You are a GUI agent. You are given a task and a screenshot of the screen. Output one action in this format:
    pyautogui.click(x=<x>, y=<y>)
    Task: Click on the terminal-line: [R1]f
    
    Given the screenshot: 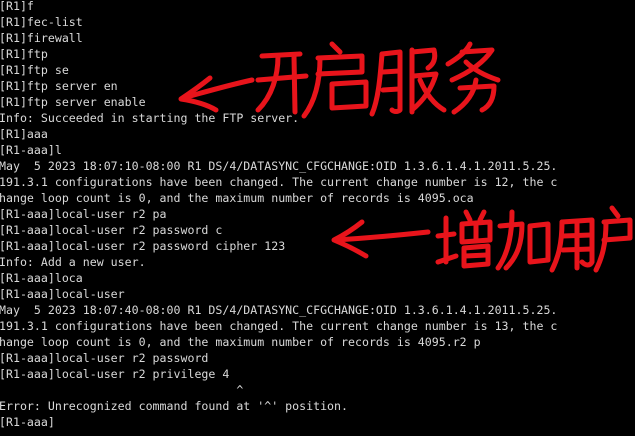 What is the action you would take?
    pyautogui.click(x=17, y=6)
    